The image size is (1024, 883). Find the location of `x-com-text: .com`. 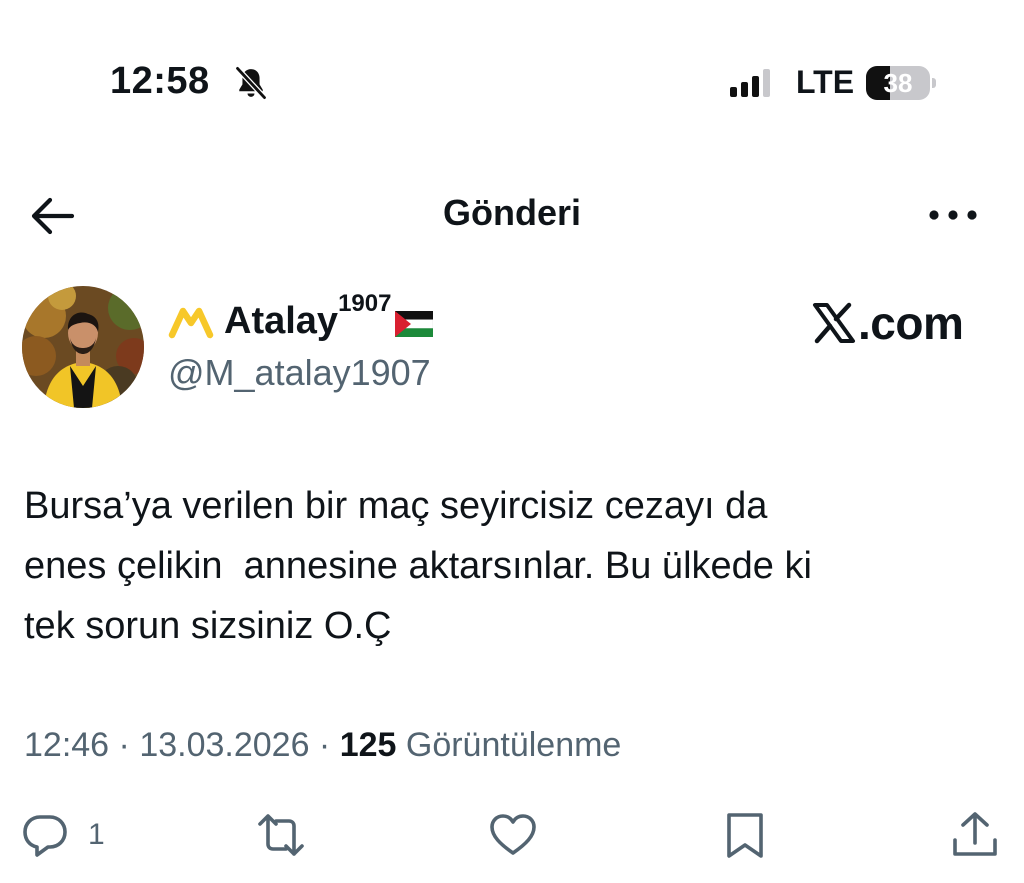

x-com-text: .com is located at coordinates (911, 323).